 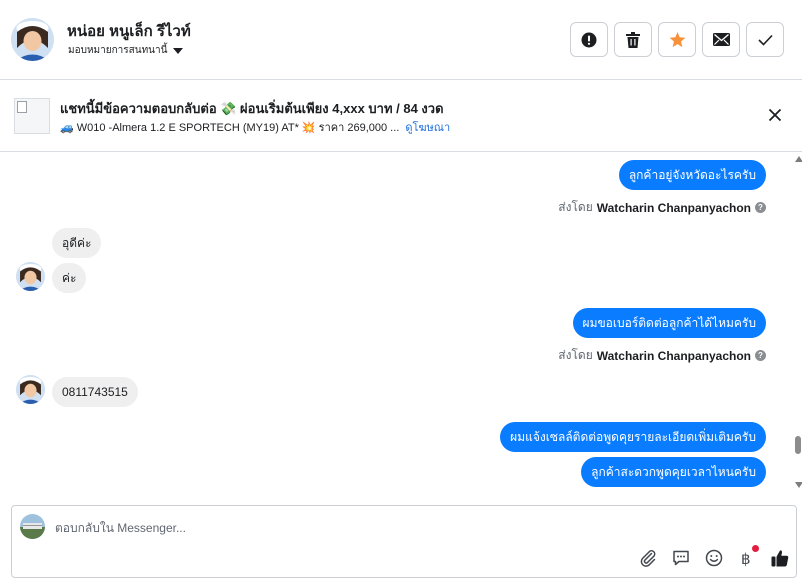 What do you see at coordinates (798, 445) in the screenshot?
I see `scroll-thumb` at bounding box center [798, 445].